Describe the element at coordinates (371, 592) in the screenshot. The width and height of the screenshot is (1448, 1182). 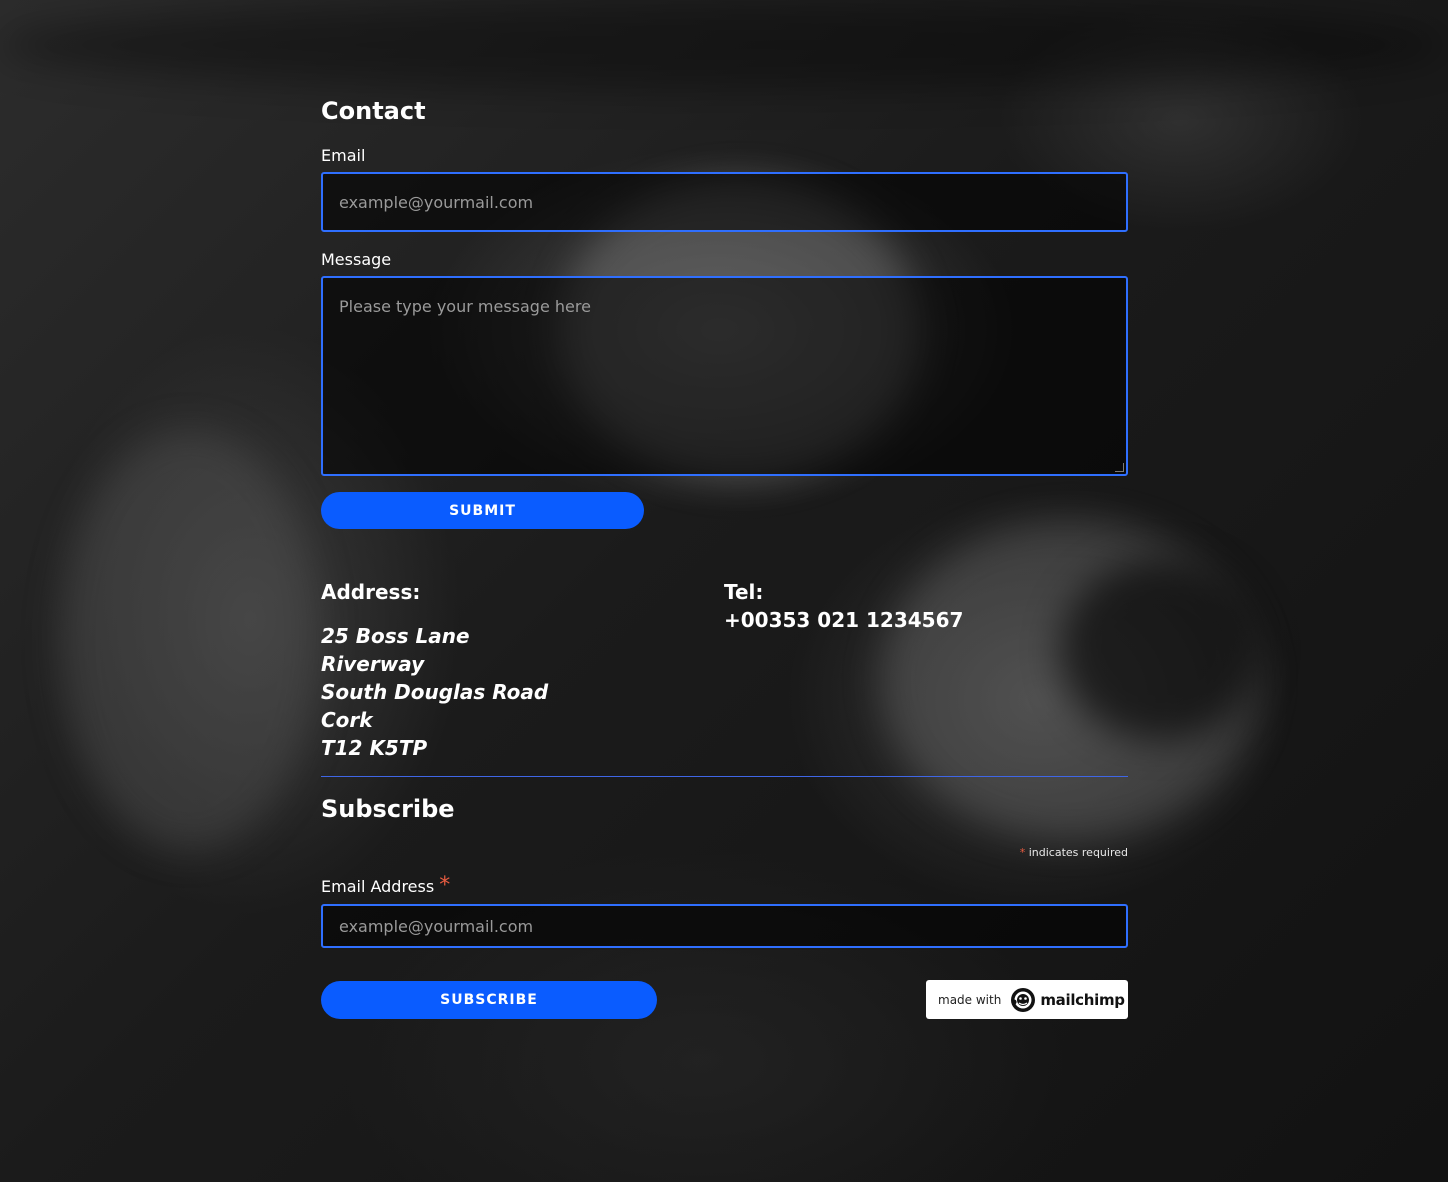
I see `address-heading: Address:` at that location.